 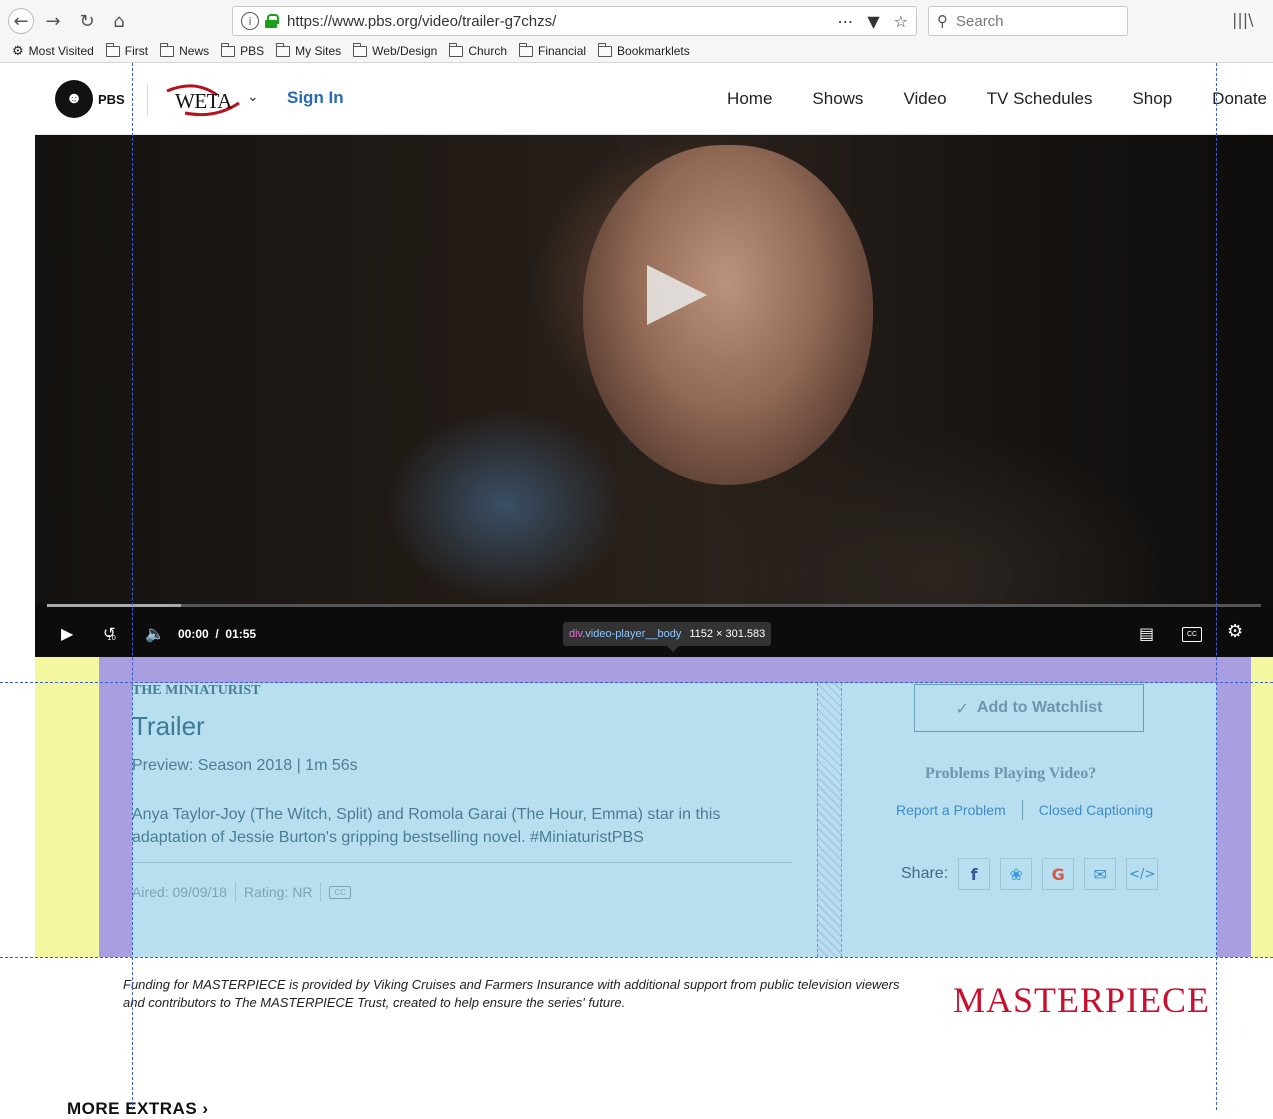 What do you see at coordinates (727, 634) in the screenshot?
I see `tooltip-size: 1152 × 301.583` at bounding box center [727, 634].